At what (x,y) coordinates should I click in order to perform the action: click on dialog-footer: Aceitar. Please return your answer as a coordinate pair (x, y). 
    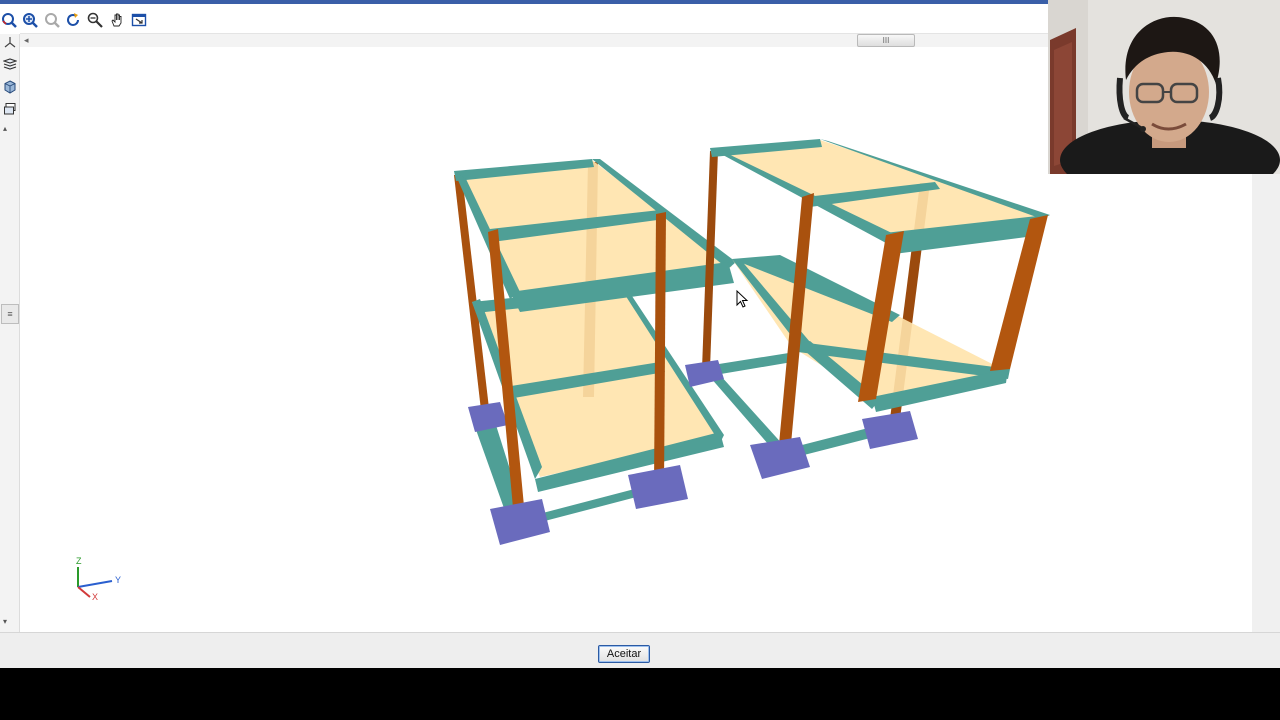
    Looking at the image, I should click on (640, 650).